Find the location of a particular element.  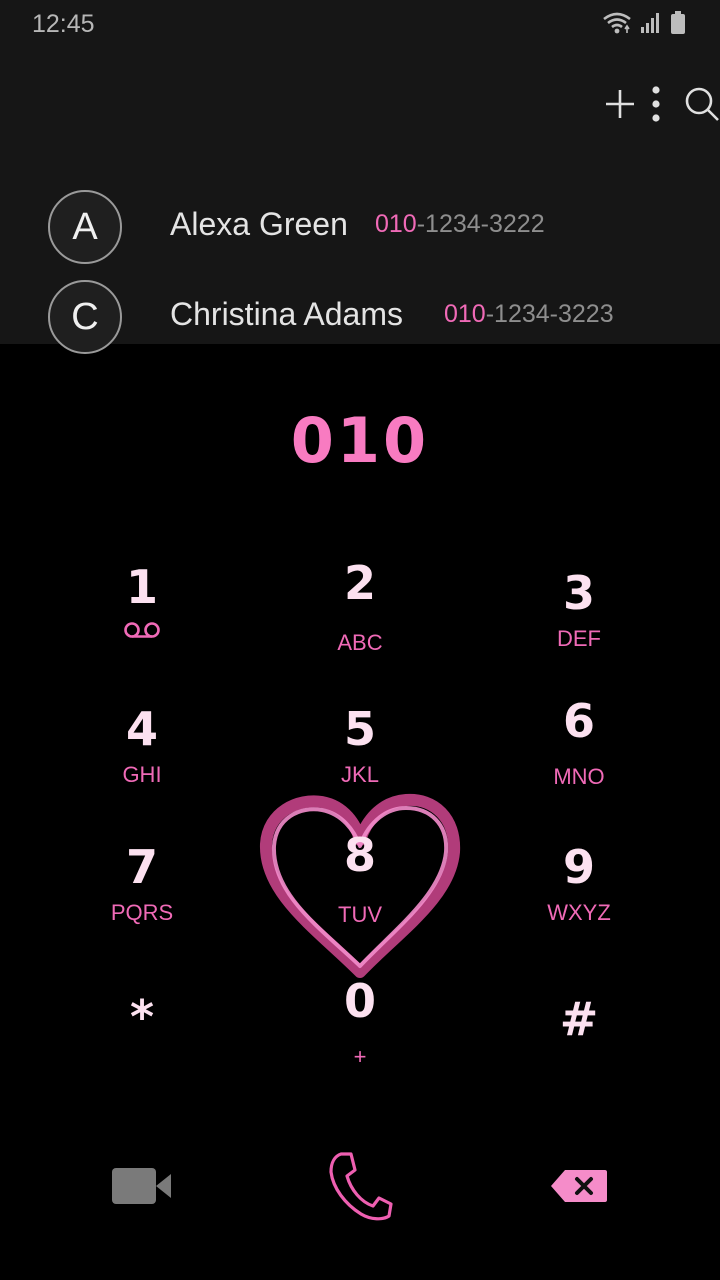

video-call-button is located at coordinates (142, 1186).